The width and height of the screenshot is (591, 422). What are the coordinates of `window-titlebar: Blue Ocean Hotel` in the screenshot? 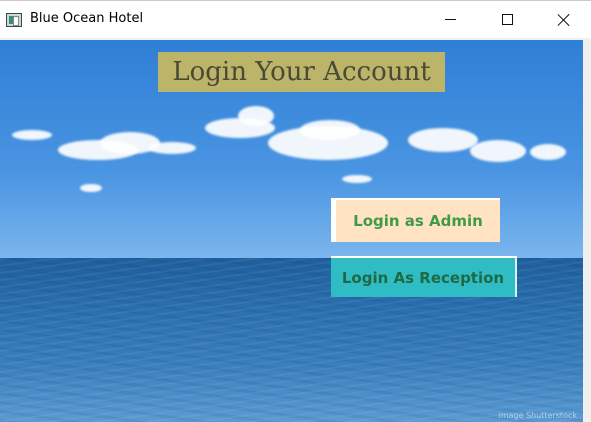 It's located at (295, 19).